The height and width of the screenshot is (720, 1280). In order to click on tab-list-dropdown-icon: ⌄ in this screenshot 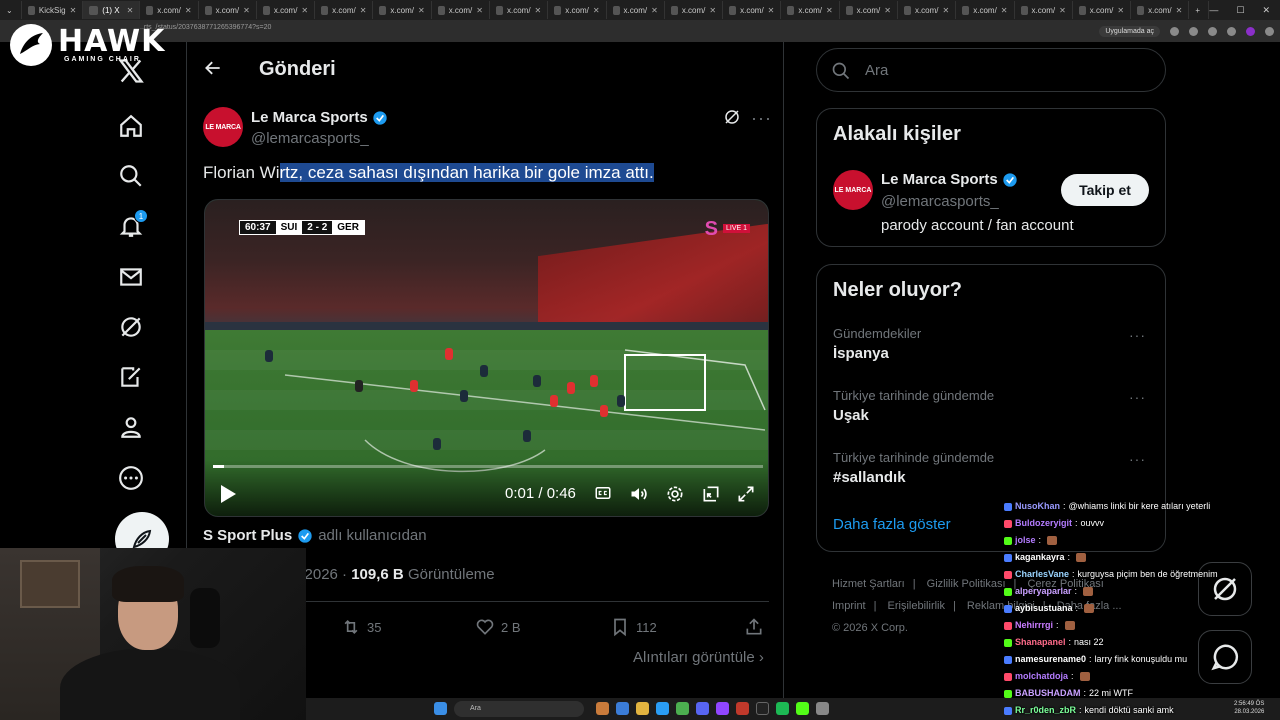, I will do `click(11, 10)`.